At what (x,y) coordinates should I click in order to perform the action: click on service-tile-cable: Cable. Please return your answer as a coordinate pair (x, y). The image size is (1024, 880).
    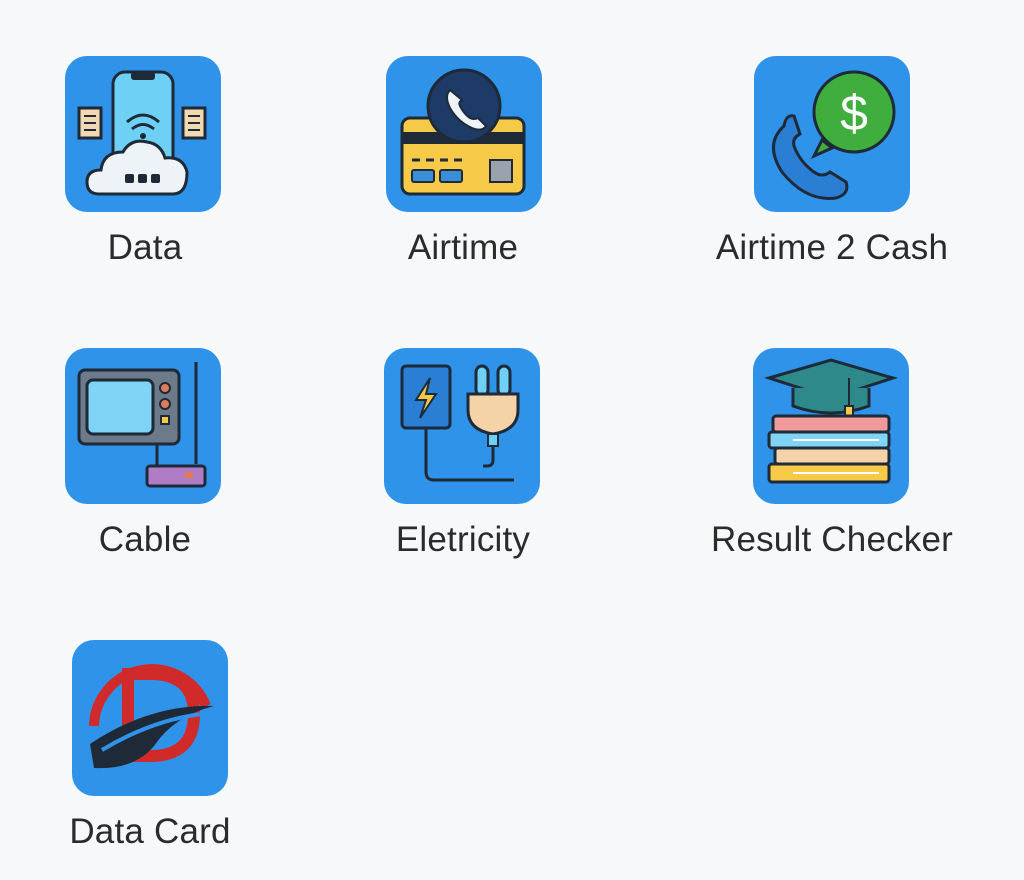
    Looking at the image, I should click on (145, 468).